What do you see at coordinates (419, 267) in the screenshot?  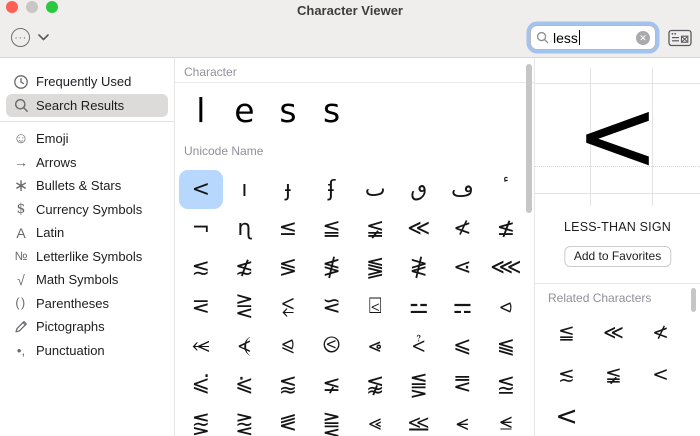 I see `grid-cell: ≹` at bounding box center [419, 267].